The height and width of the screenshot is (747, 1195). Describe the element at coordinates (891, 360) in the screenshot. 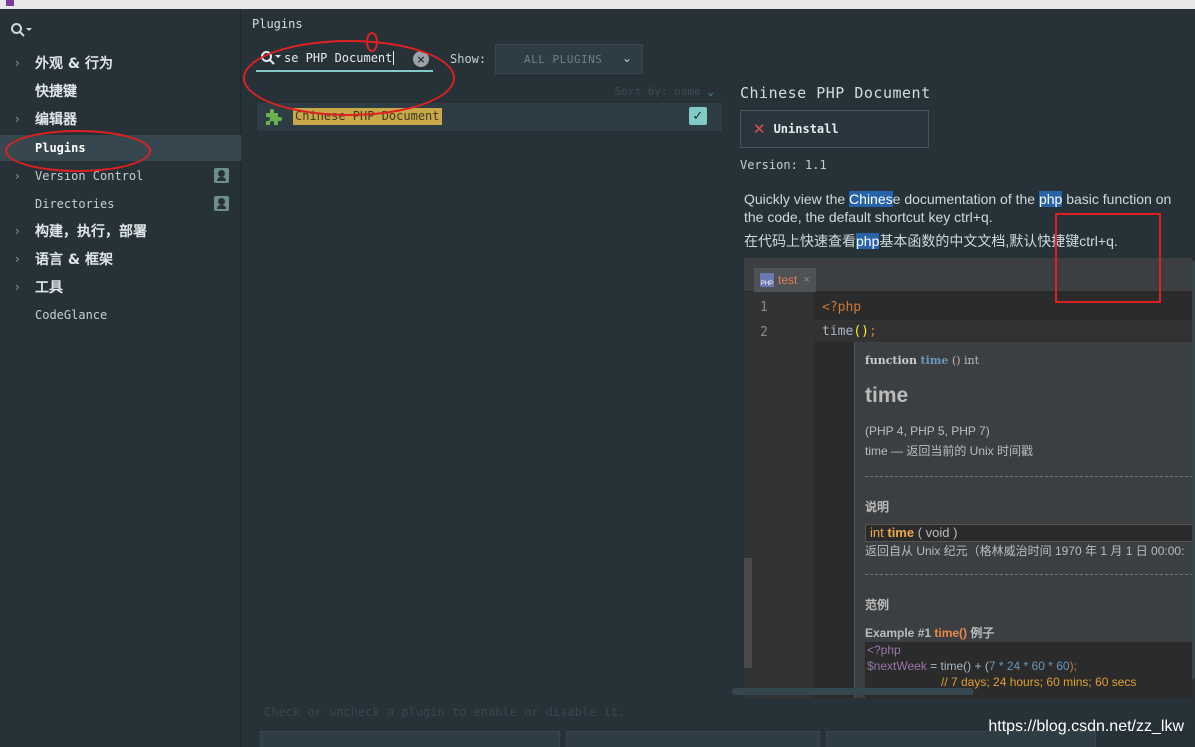

I see `doc-sig-keyword: function` at that location.